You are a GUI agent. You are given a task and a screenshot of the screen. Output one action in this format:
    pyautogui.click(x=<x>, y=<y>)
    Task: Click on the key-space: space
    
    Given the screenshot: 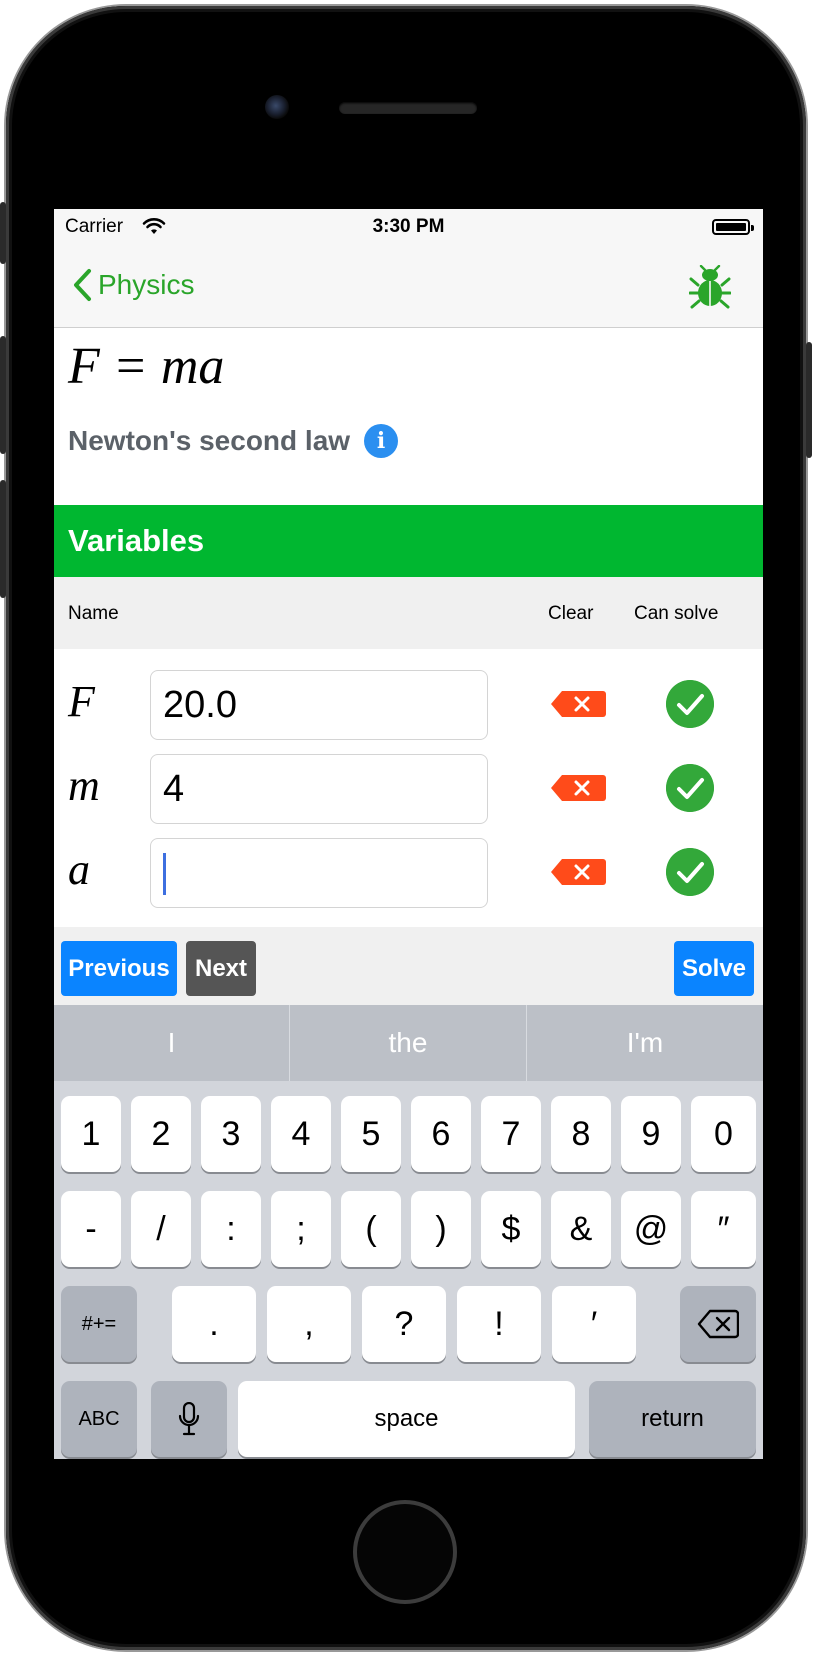 What is the action you would take?
    pyautogui.click(x=406, y=1419)
    